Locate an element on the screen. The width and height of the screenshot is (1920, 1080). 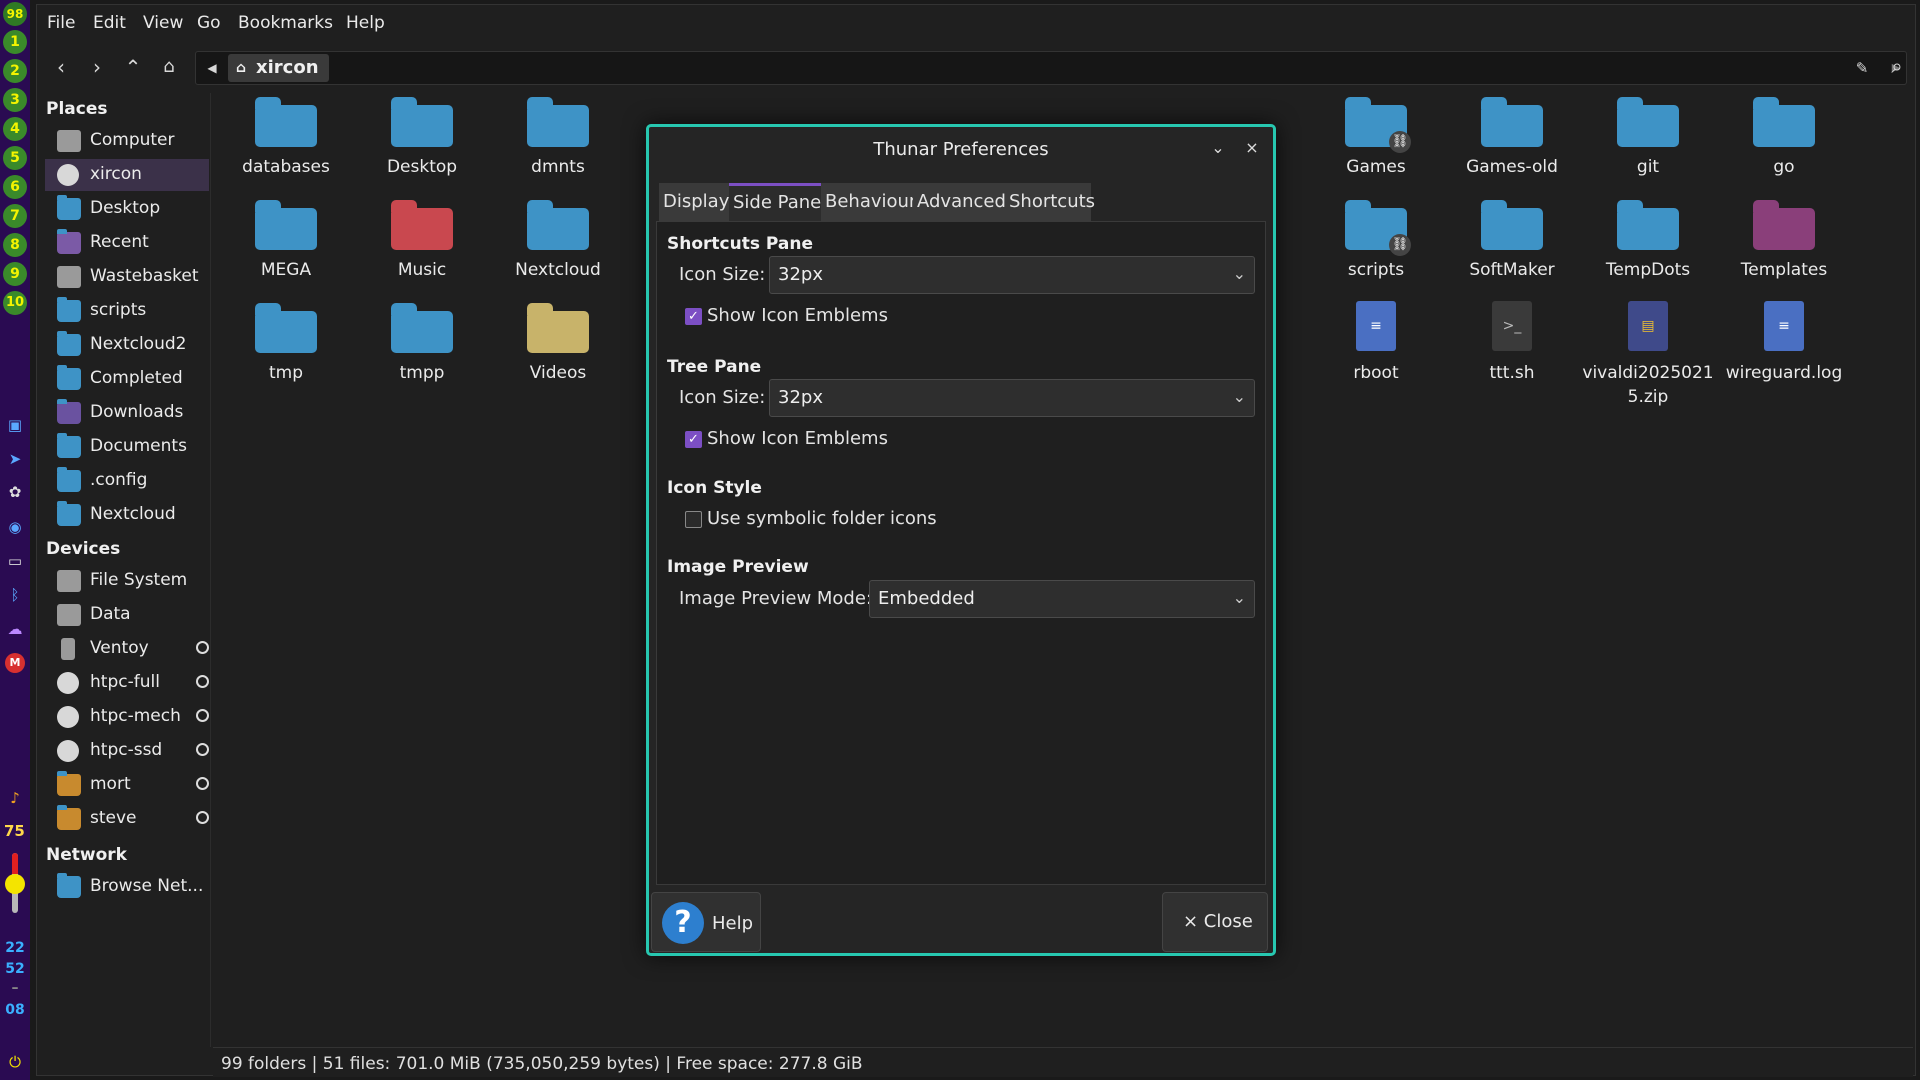
minimize-icon: ⌄ is located at coordinates (1218, 148).